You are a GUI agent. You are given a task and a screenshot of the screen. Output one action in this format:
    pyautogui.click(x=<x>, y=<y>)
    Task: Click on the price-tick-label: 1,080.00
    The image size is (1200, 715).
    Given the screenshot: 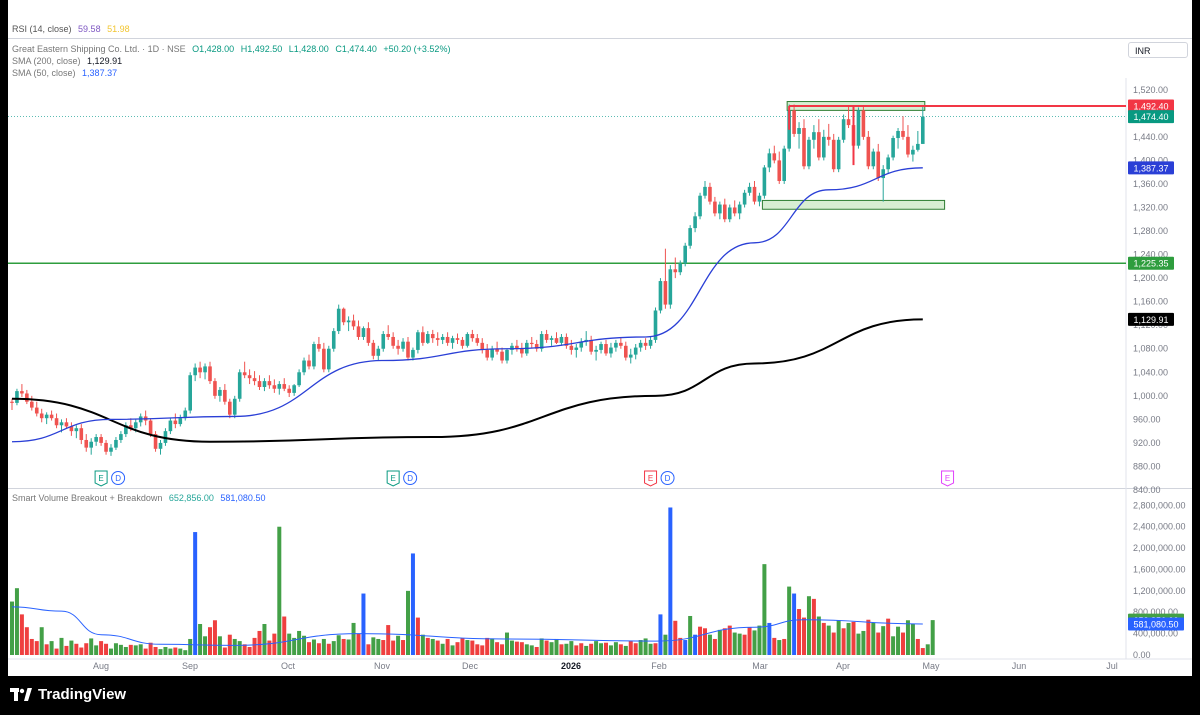 What is the action you would take?
    pyautogui.click(x=1150, y=349)
    